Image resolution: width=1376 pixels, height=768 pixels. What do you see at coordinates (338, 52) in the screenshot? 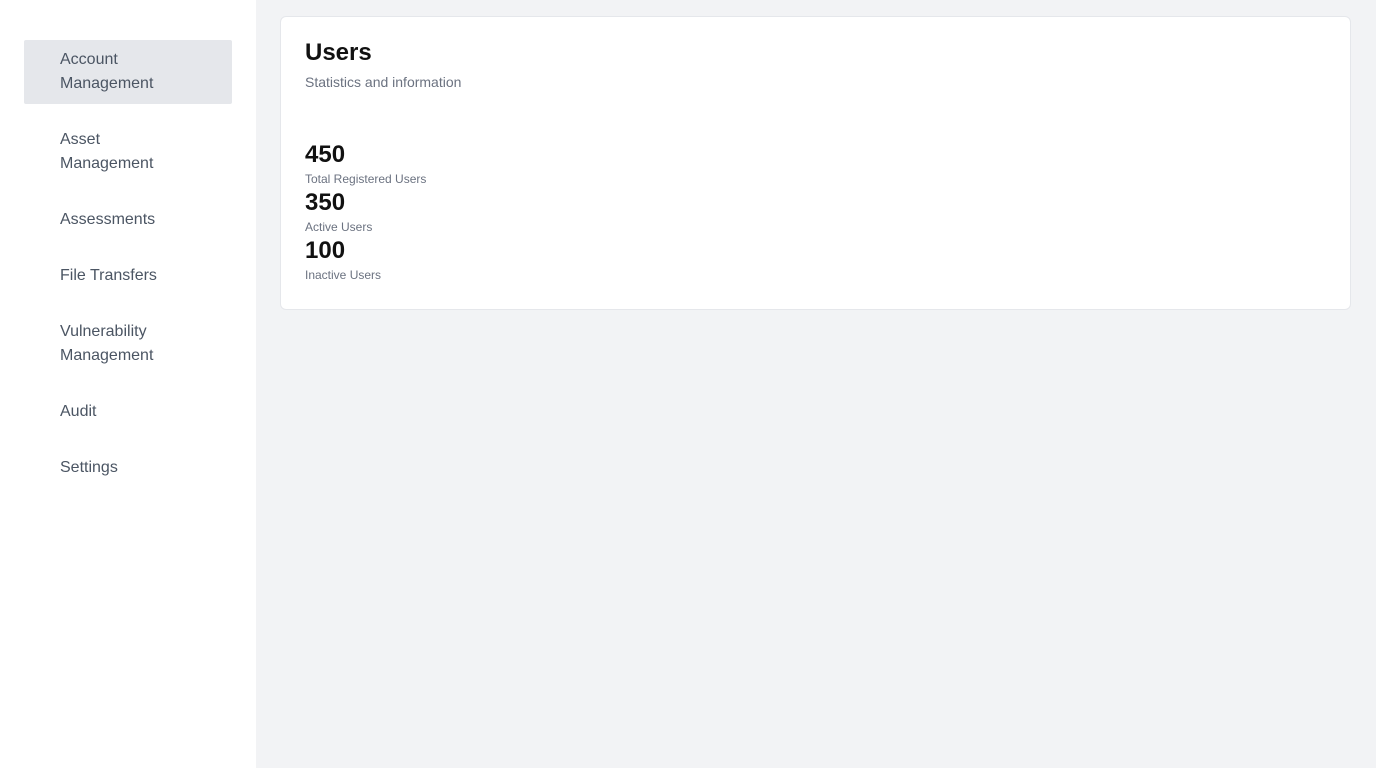
I see `card-title: Users` at bounding box center [338, 52].